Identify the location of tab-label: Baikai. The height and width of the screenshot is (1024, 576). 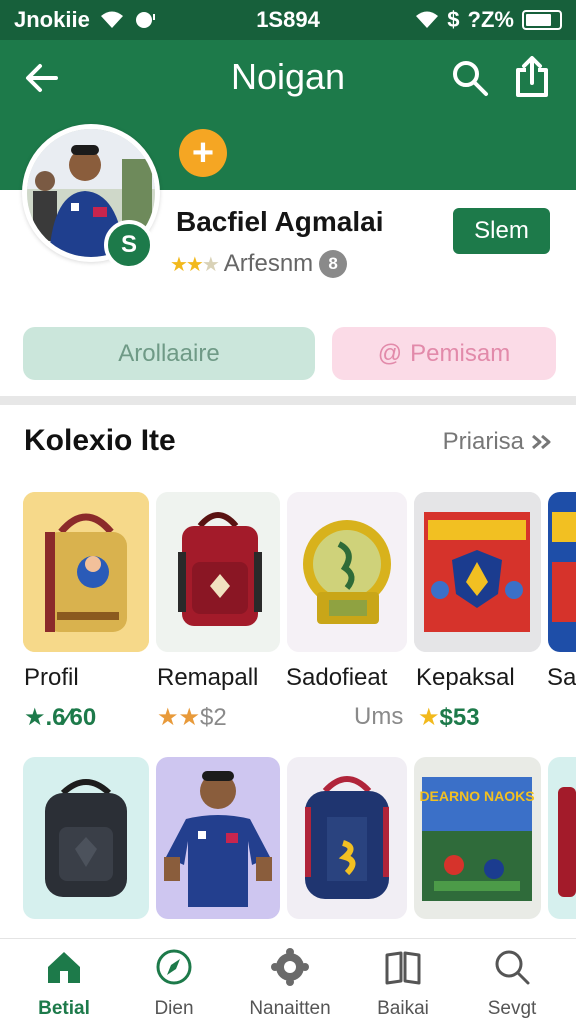
(403, 1008).